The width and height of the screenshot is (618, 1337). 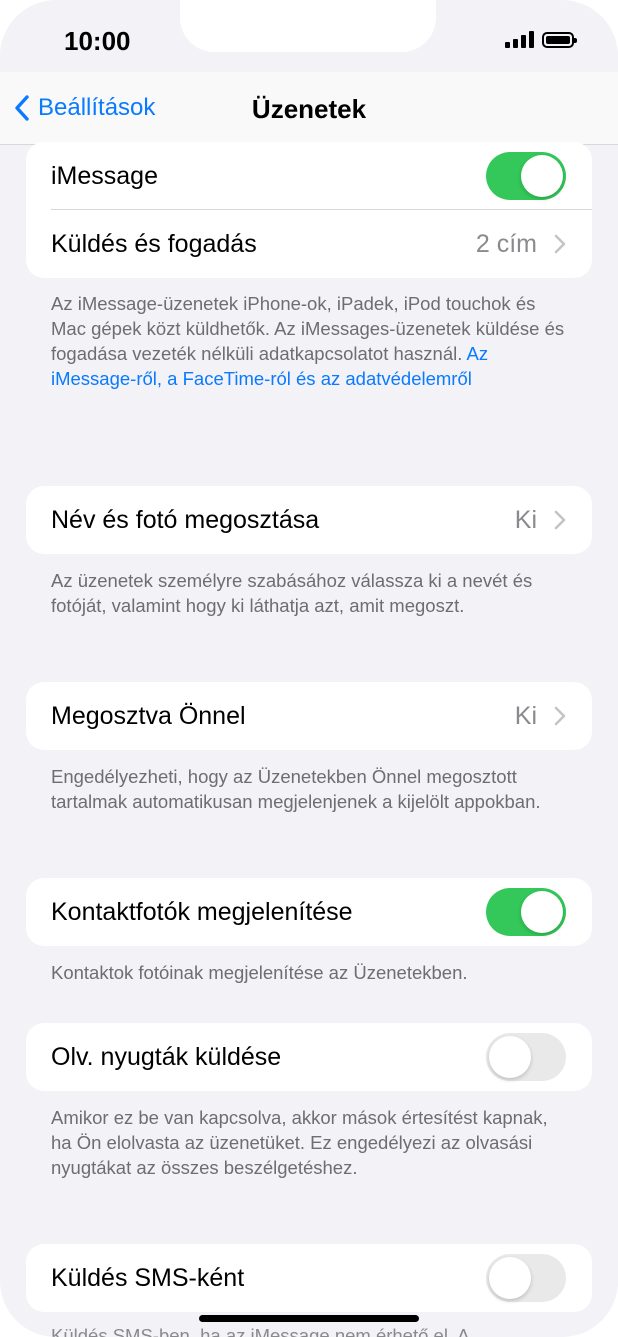 I want to click on sms-group: Küldés SMS-ként, so click(x=309, y=1278).